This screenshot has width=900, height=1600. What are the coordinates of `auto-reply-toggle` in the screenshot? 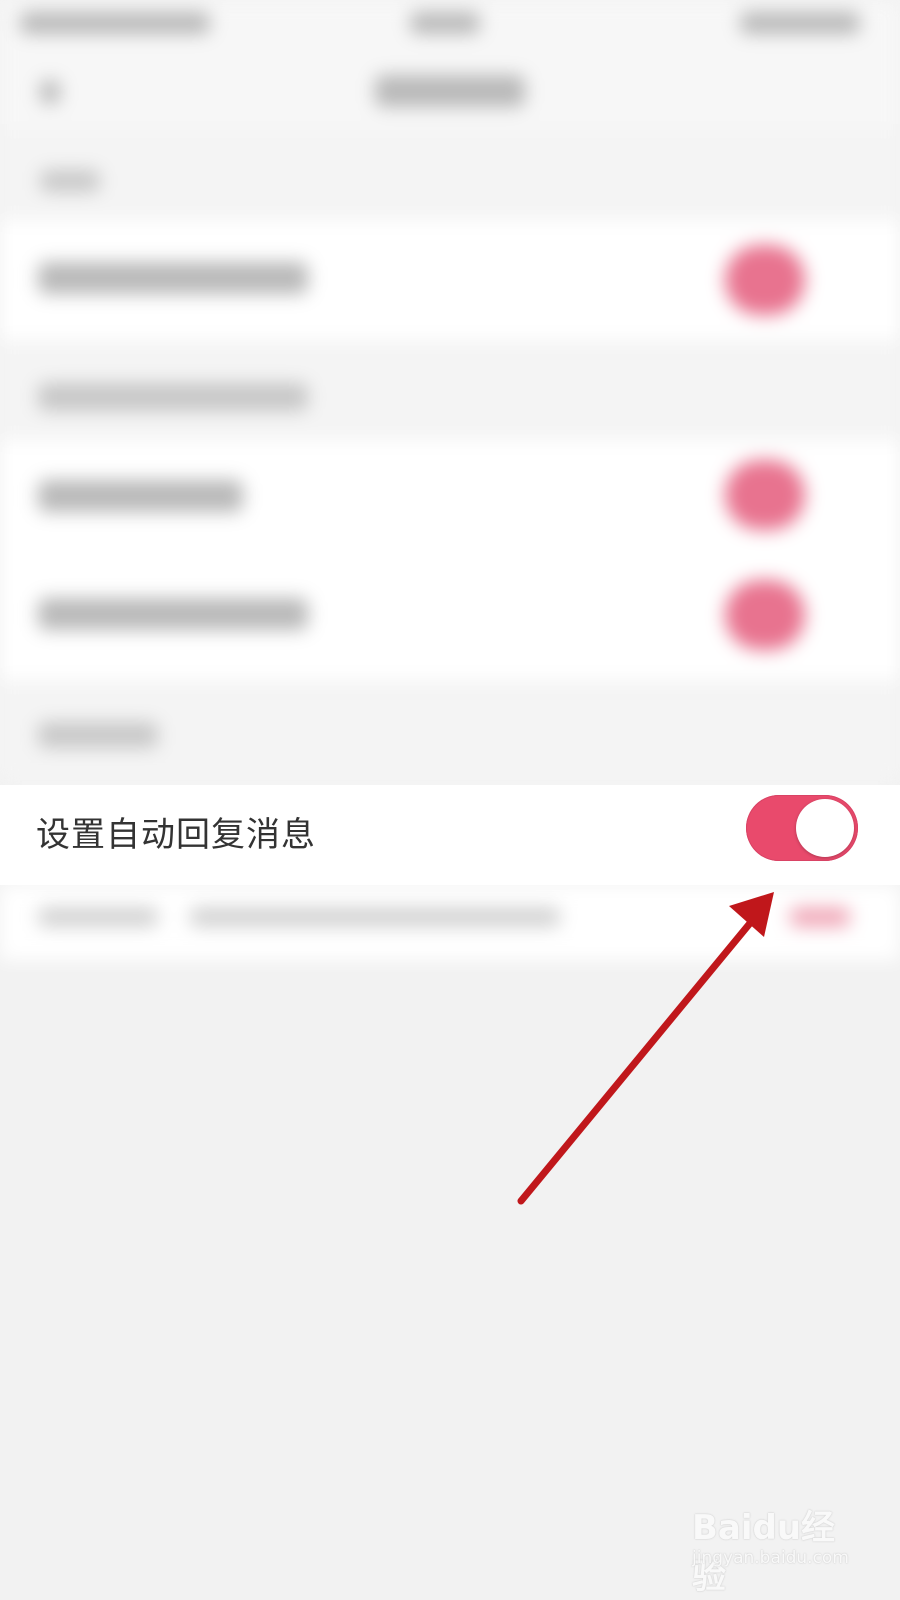 It's located at (802, 828).